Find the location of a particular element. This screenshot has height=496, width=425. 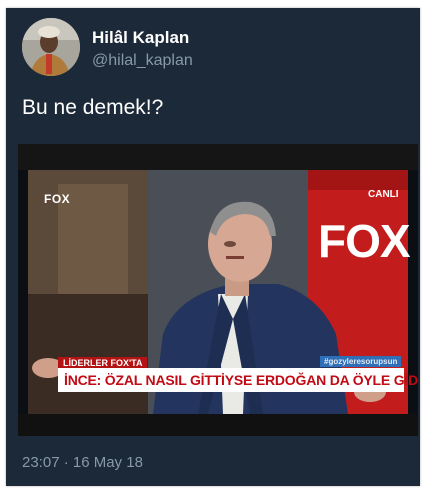

avatar is located at coordinates (51, 47).